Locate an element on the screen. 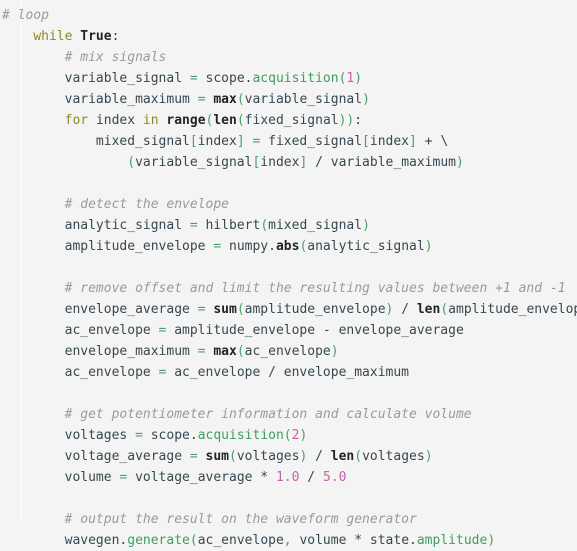  code-token-id: : is located at coordinates (358, 120).